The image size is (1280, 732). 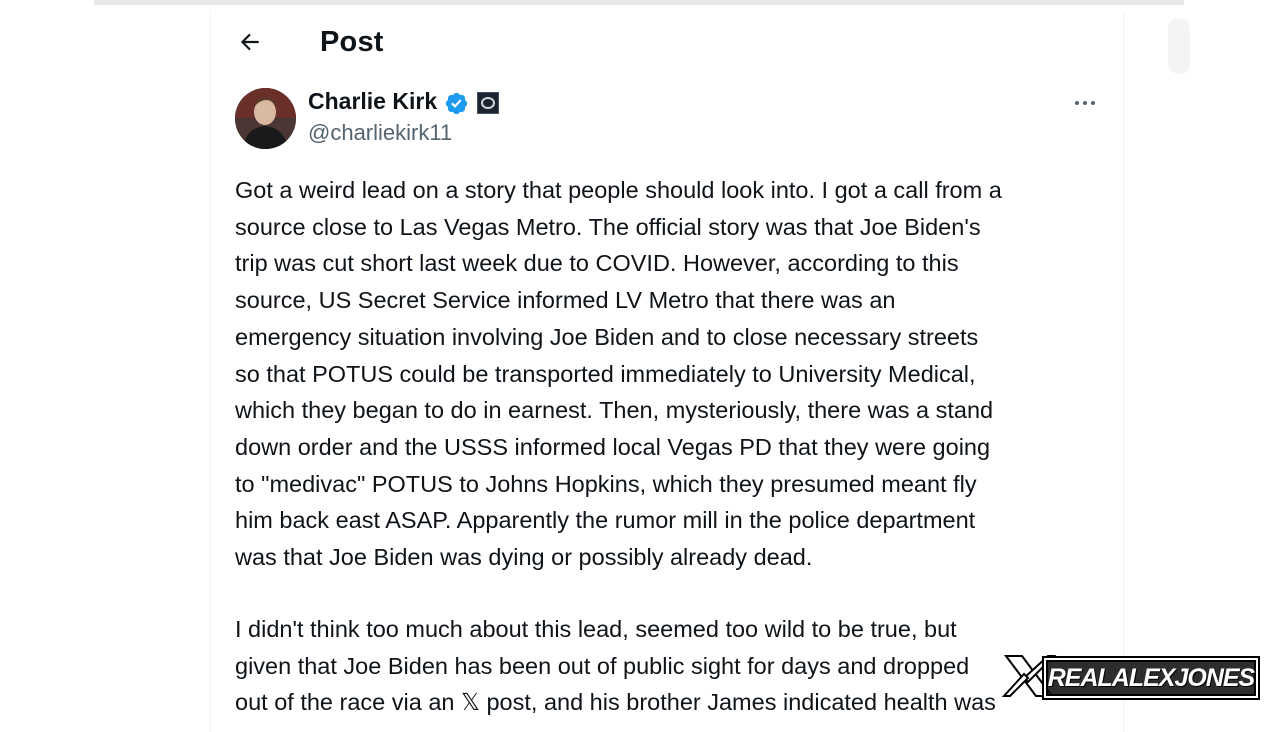 I want to click on back-button, so click(x=250, y=42).